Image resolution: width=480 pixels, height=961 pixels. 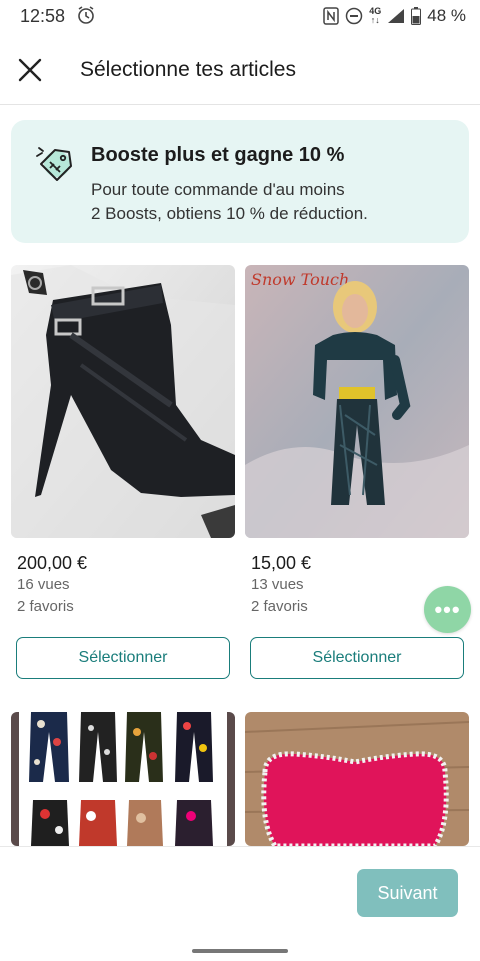 I want to click on product-image-heart, so click(x=357, y=779).